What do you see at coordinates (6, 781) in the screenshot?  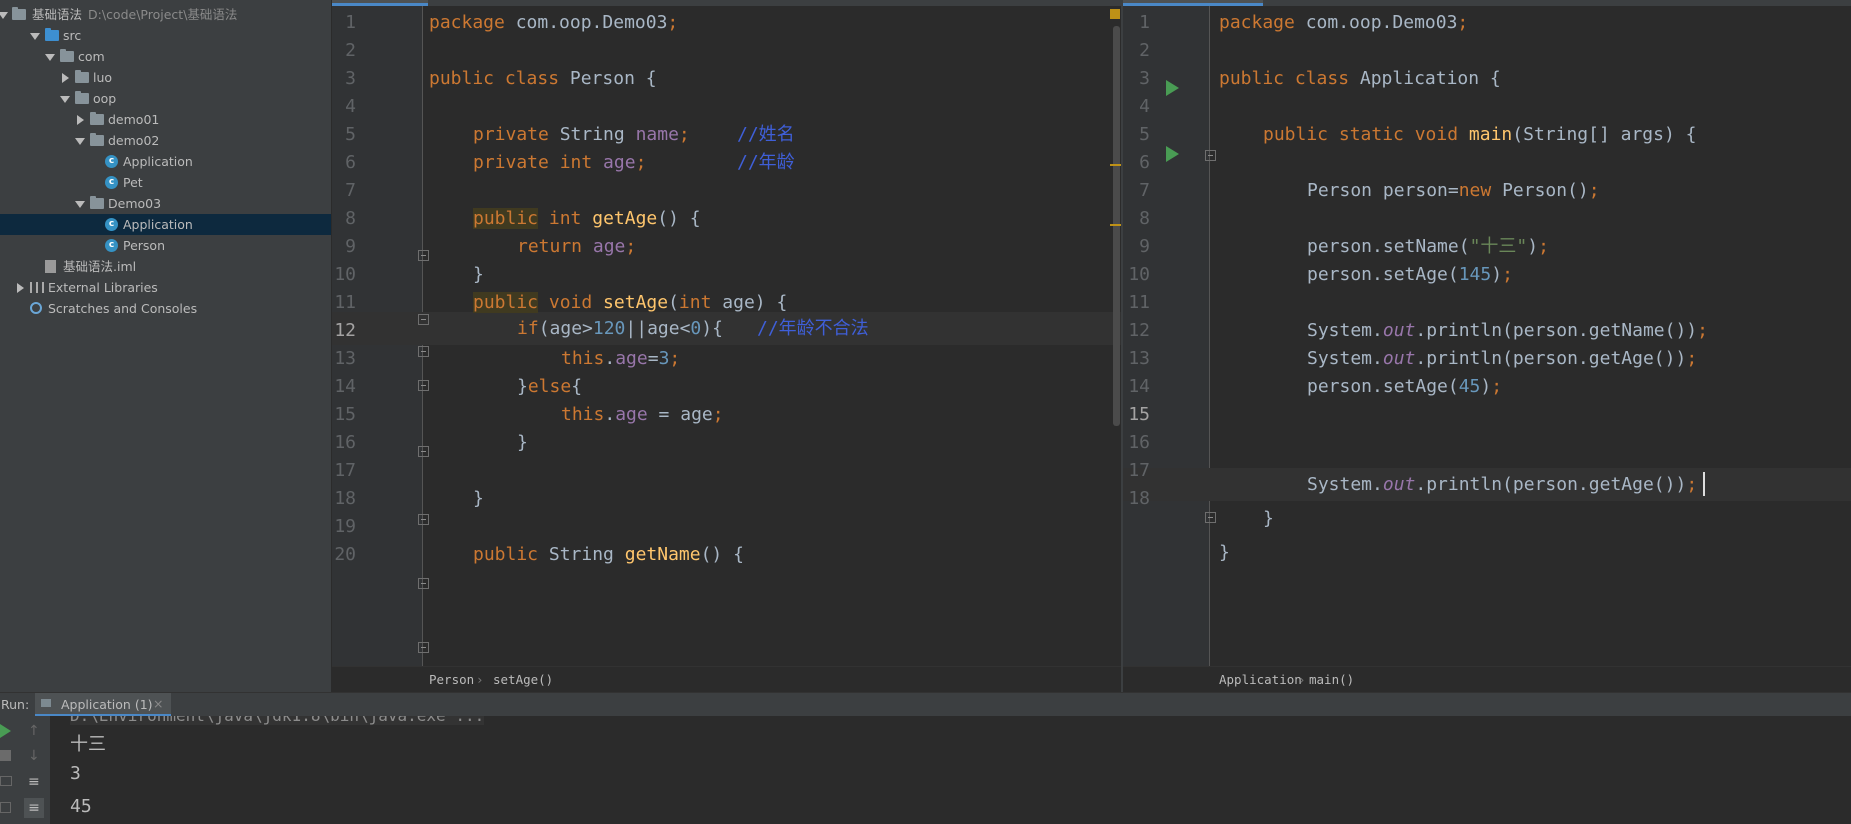 I see `camera-icon` at bounding box center [6, 781].